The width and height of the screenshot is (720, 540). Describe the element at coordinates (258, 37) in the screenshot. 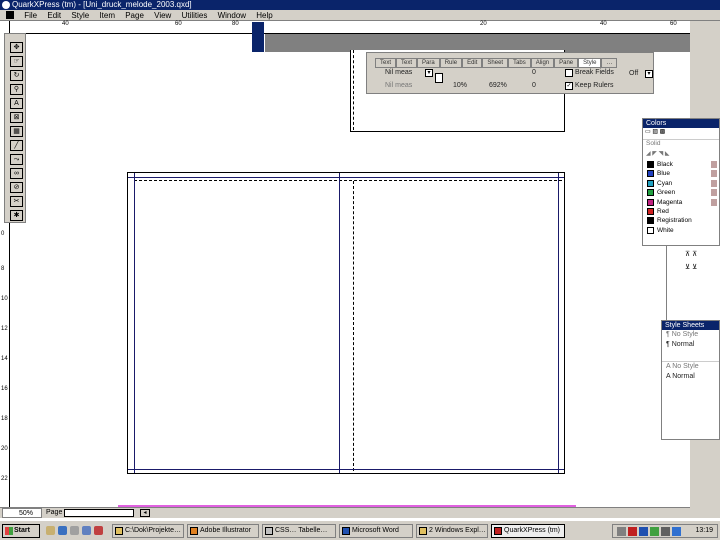

I see `ruler-origin-tab` at that location.